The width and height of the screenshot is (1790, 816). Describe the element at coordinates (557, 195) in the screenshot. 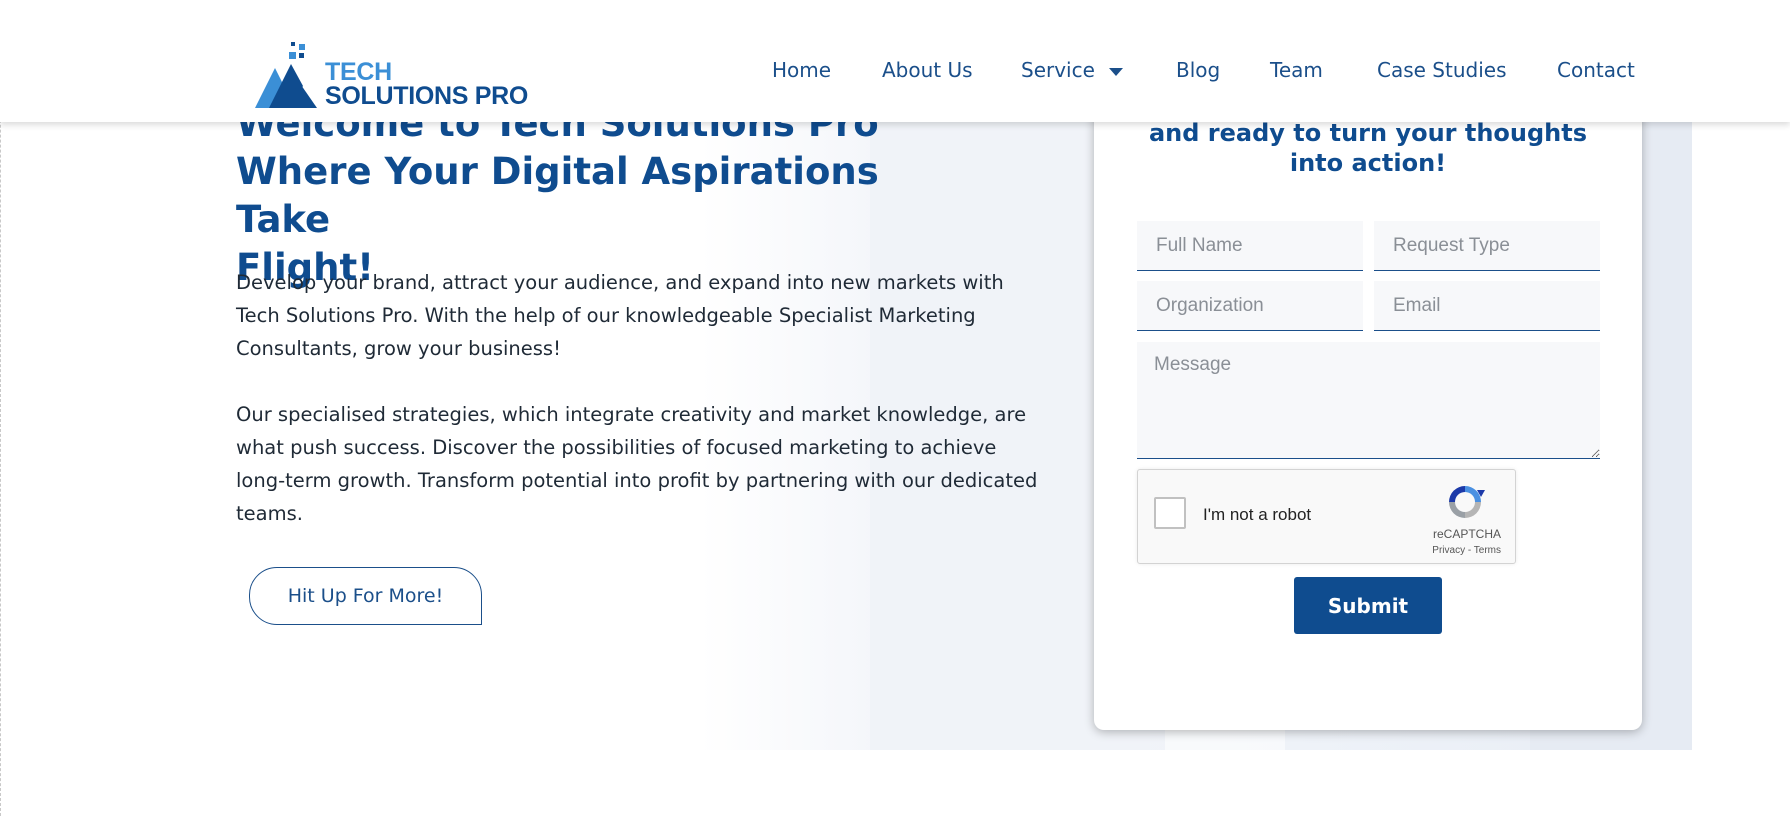

I see `hero-title-line: Where Your Digital Aspirations Take` at that location.